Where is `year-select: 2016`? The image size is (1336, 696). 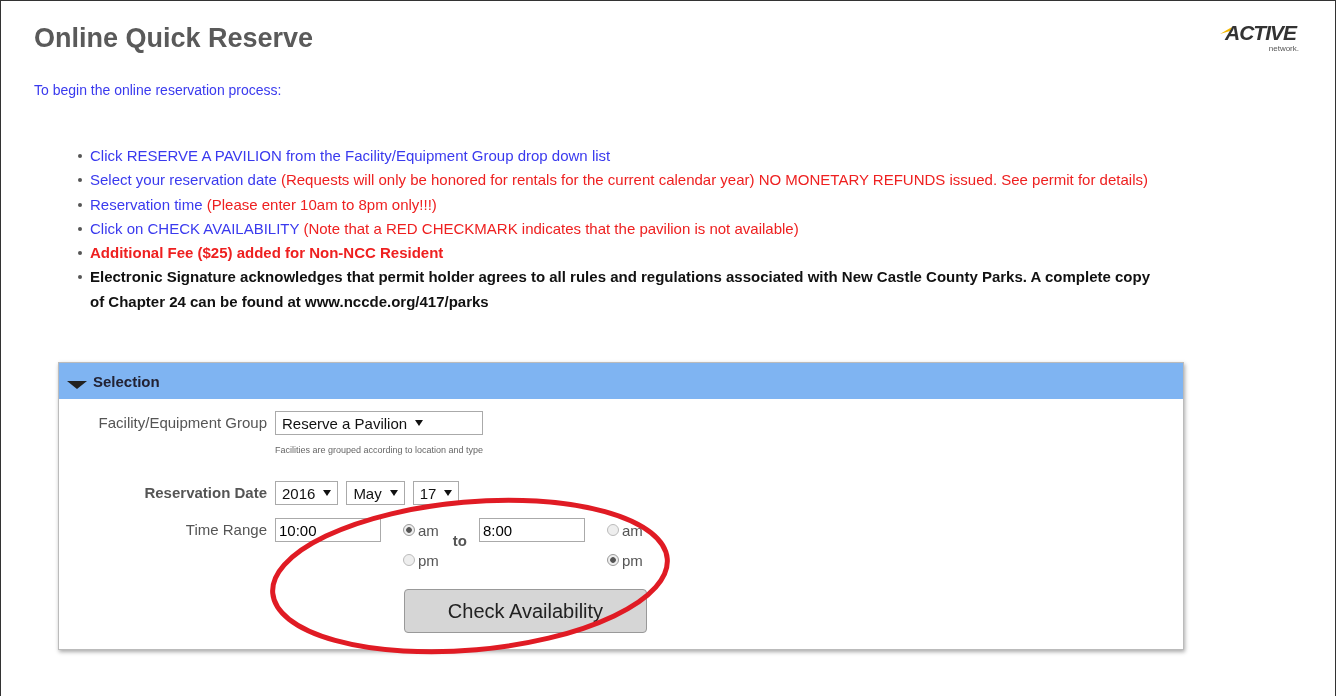
year-select: 2016 is located at coordinates (307, 493).